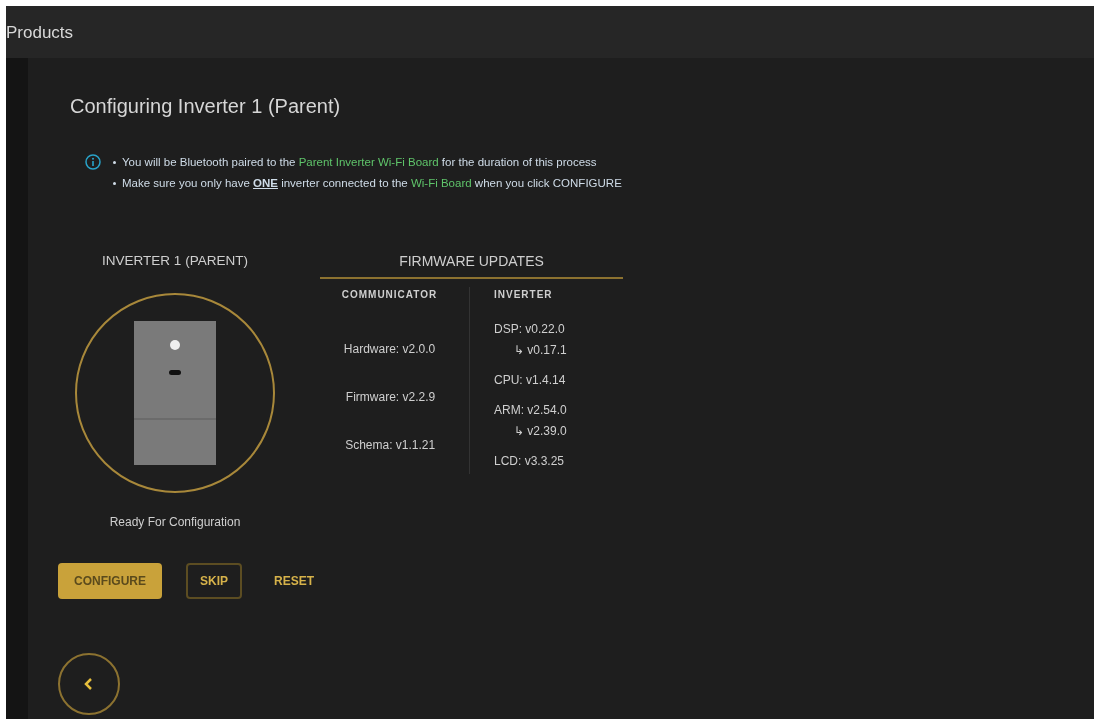 The width and height of the screenshot is (1094, 719). I want to click on header-title: Products, so click(40, 33).